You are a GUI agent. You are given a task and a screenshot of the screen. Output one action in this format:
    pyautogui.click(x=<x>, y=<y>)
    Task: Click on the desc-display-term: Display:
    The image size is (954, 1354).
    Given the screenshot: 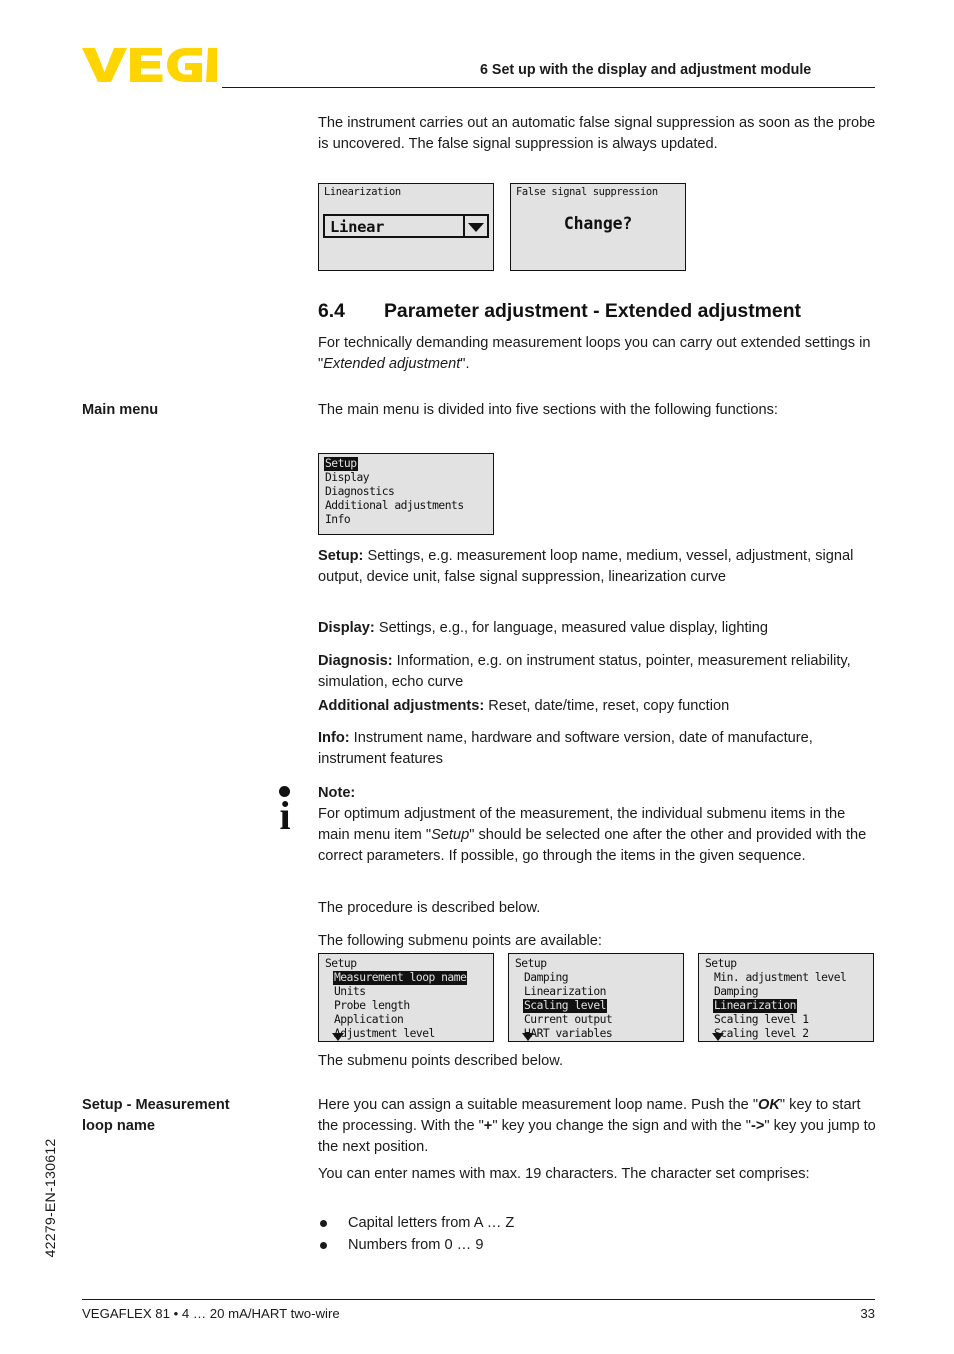 What is the action you would take?
    pyautogui.click(x=346, y=628)
    